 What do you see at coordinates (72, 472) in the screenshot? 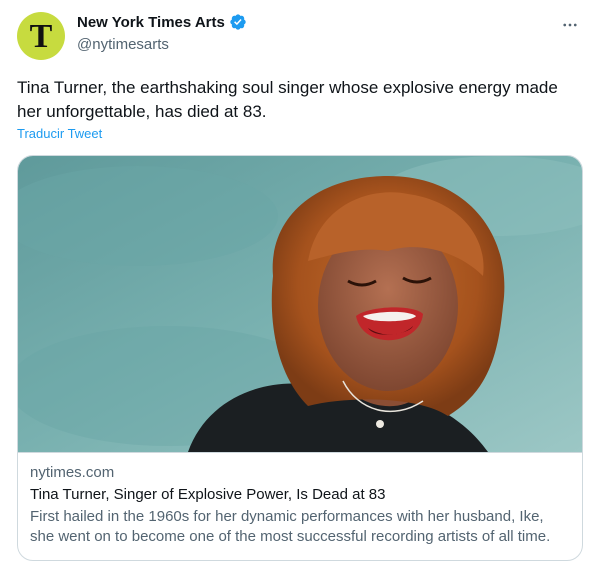
I see `card-domain: nytimes.com` at bounding box center [72, 472].